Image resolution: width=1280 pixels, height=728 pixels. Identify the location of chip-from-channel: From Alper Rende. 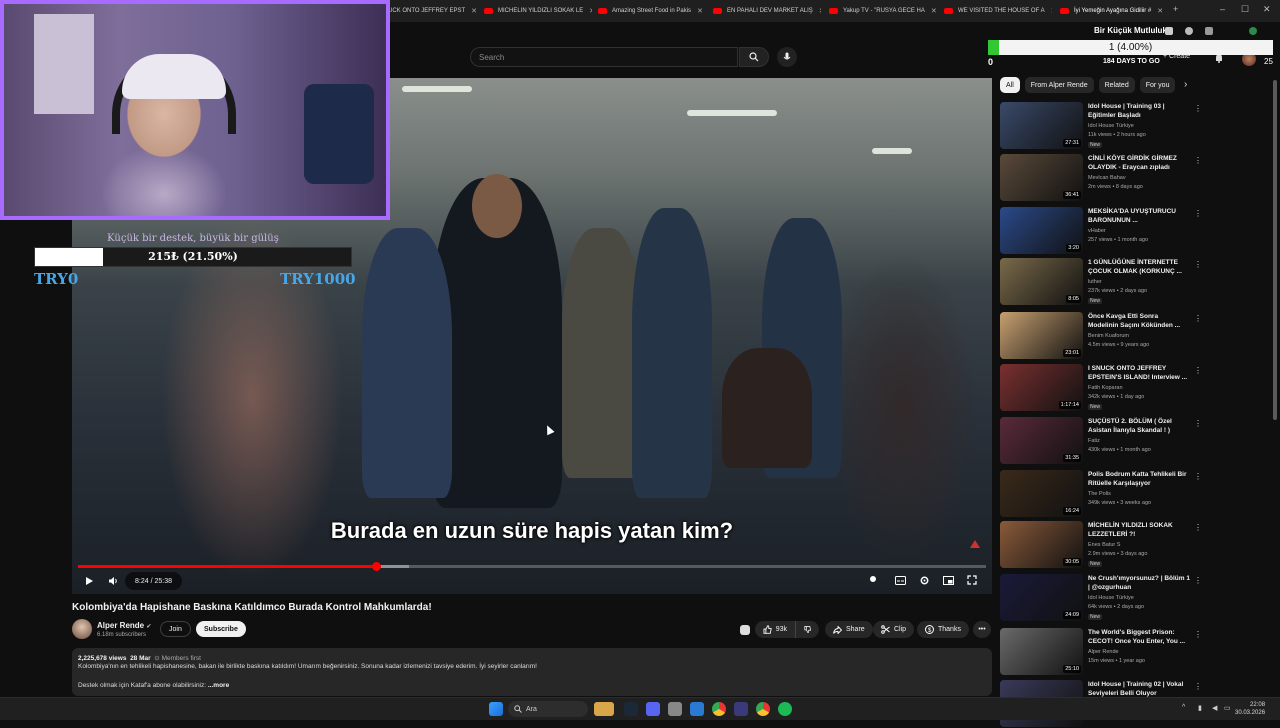
(1059, 85).